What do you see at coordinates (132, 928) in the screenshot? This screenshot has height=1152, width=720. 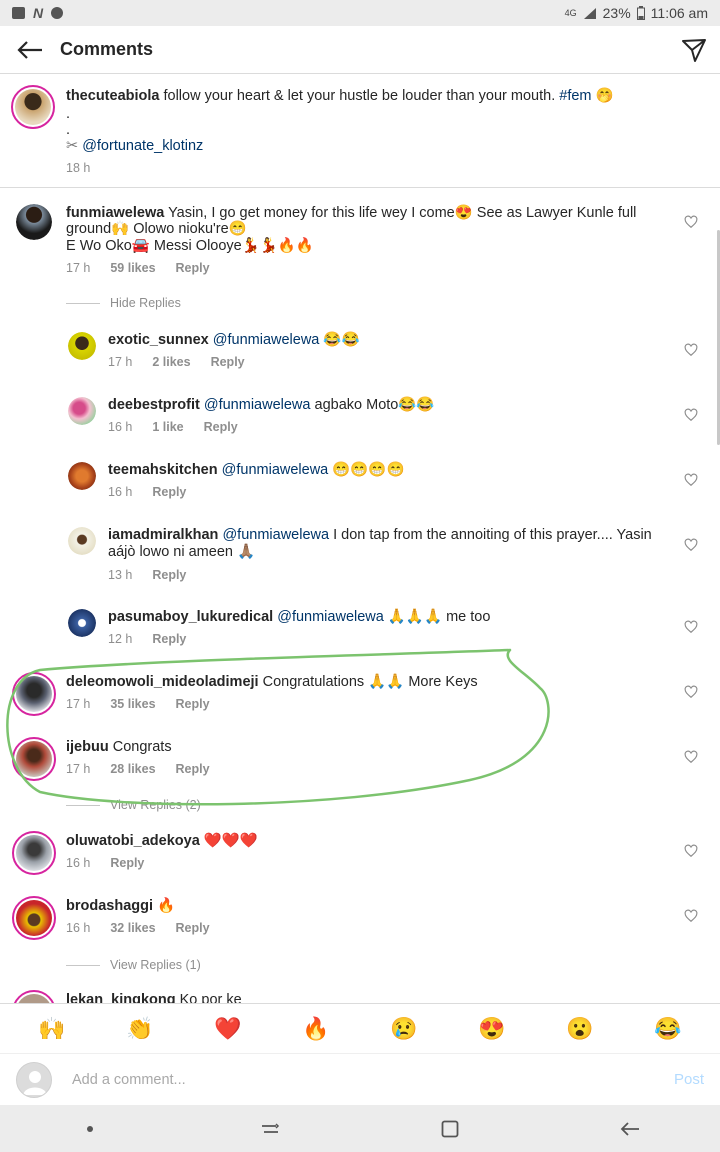 I see `likes-count: 32 likes` at bounding box center [132, 928].